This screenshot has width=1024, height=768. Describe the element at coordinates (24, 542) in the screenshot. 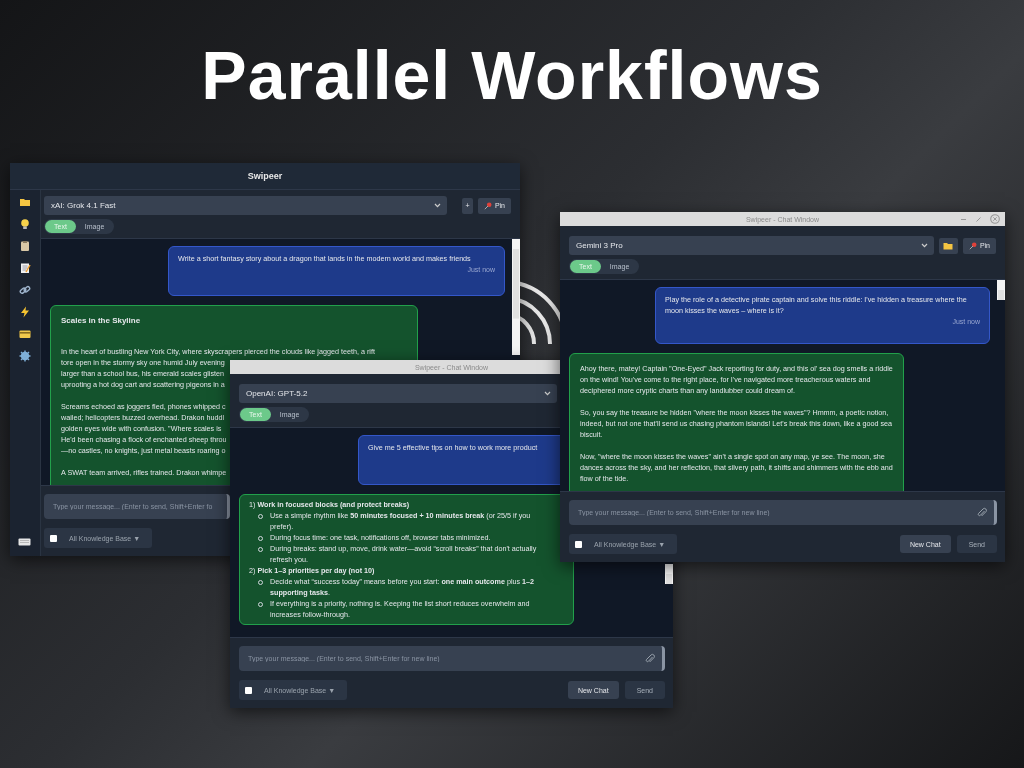

I see `keyboard-icon` at that location.